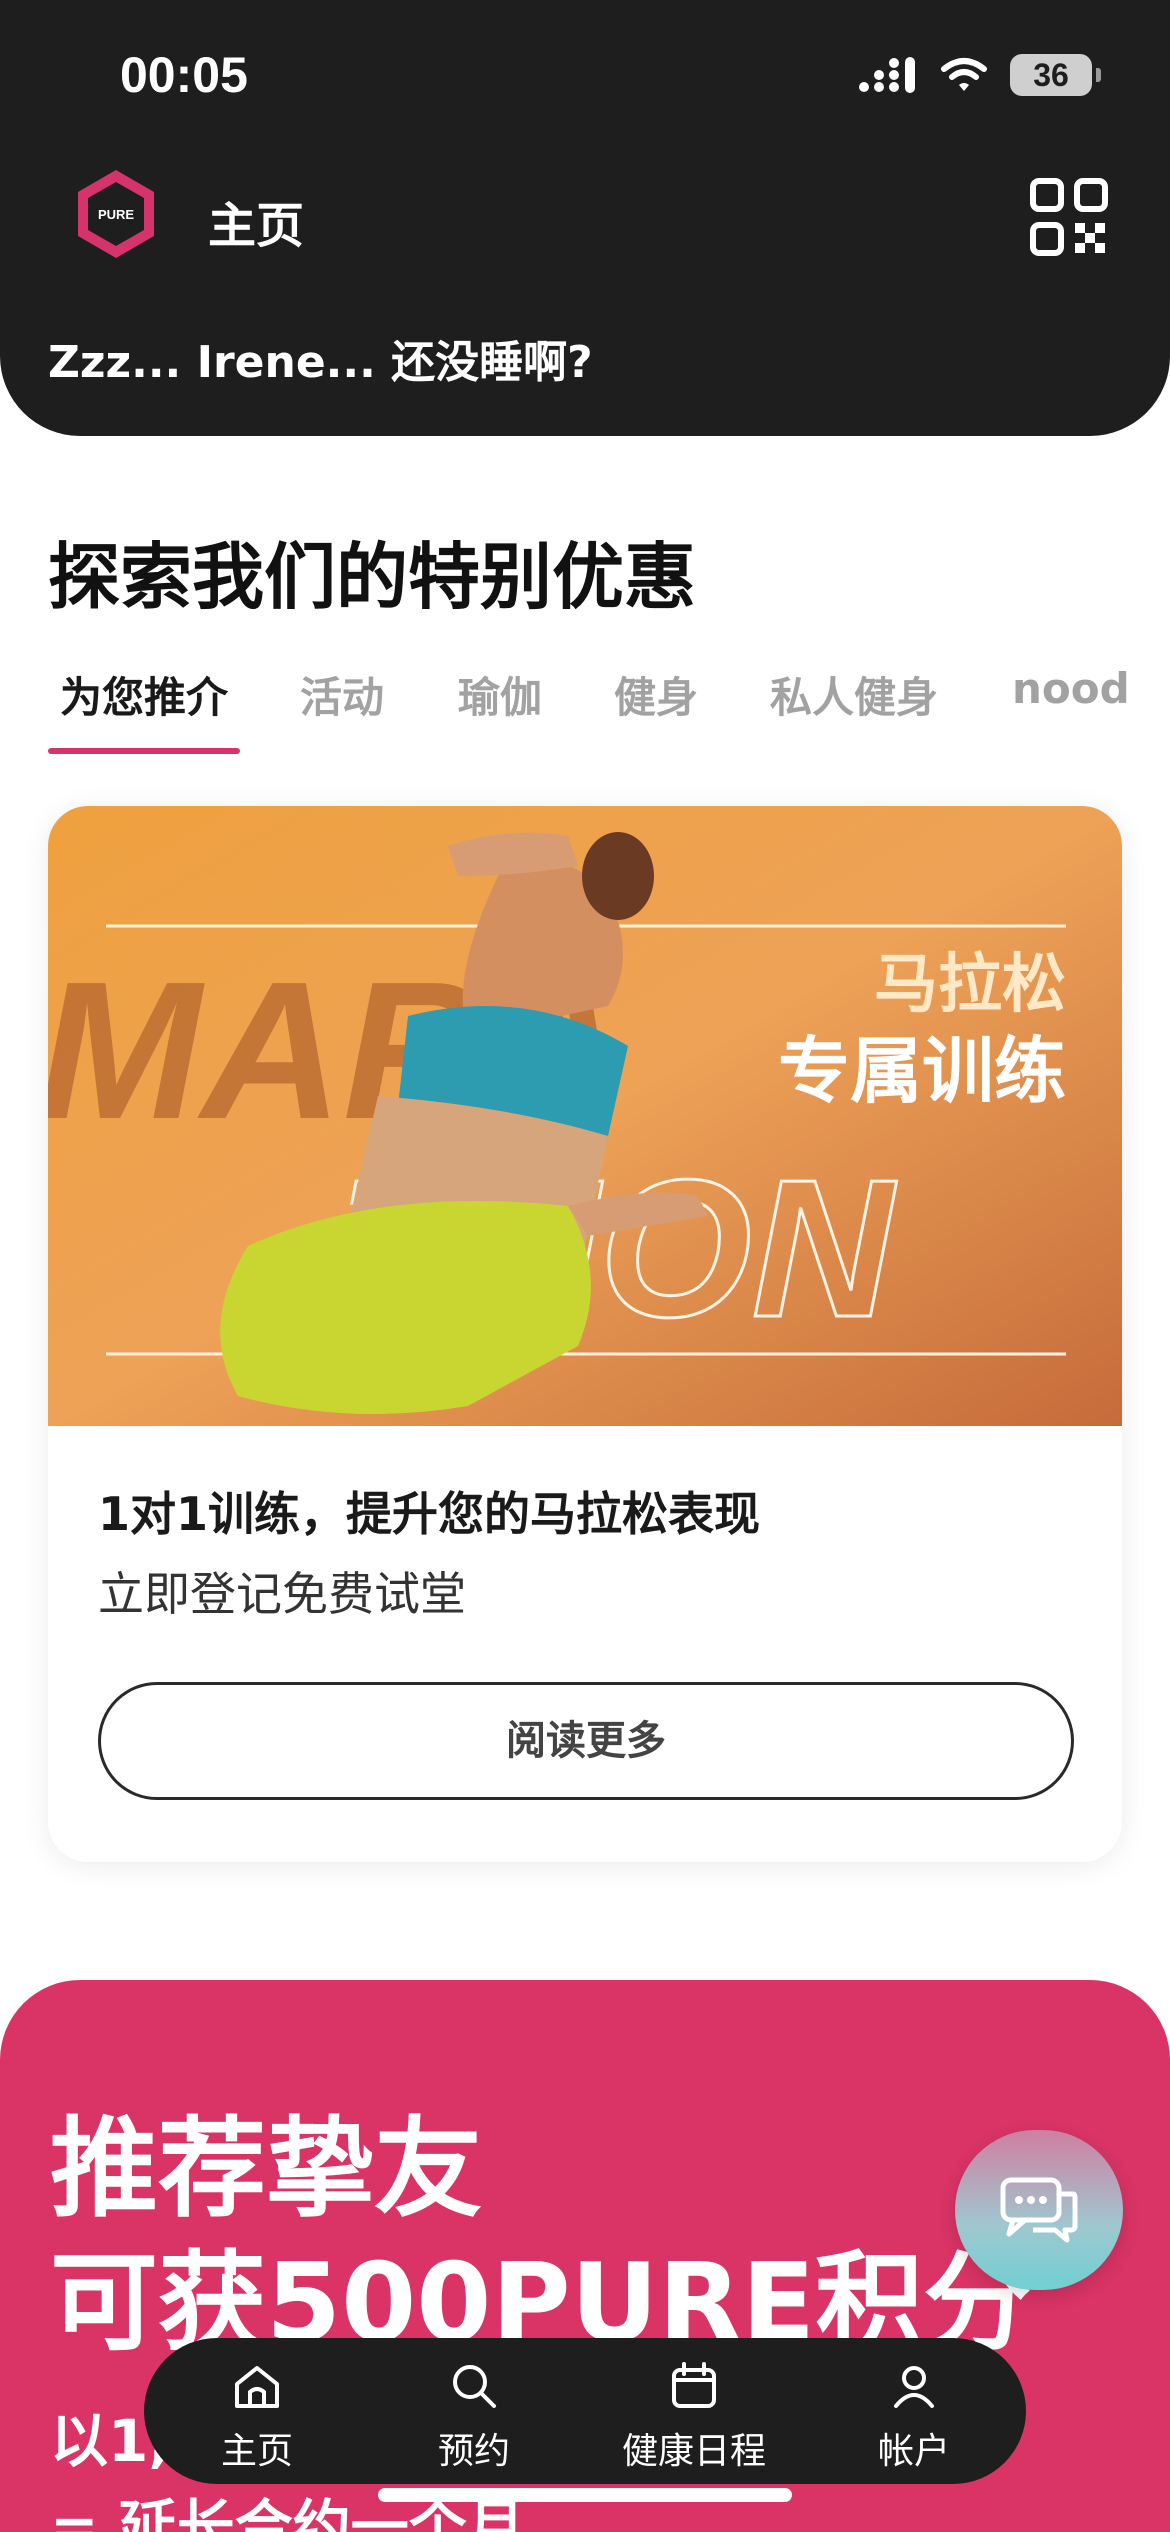 Image resolution: width=1170 pixels, height=2532 pixels. What do you see at coordinates (473, 2451) in the screenshot?
I see `nav-booking-label: 预约` at bounding box center [473, 2451].